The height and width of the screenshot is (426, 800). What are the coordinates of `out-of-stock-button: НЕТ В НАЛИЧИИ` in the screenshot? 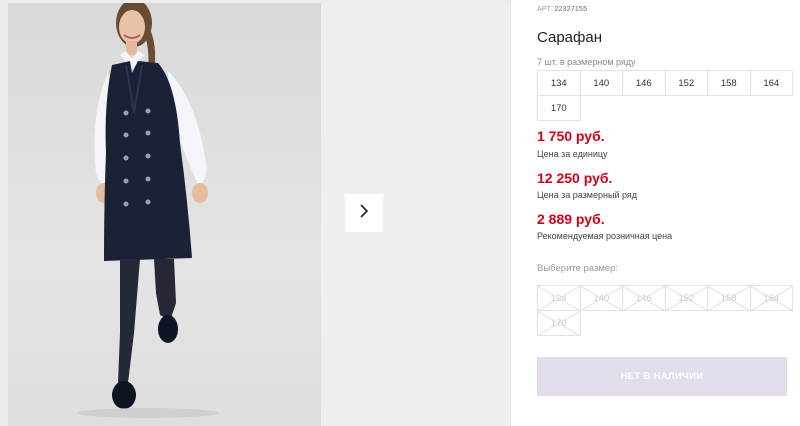 It's located at (662, 376).